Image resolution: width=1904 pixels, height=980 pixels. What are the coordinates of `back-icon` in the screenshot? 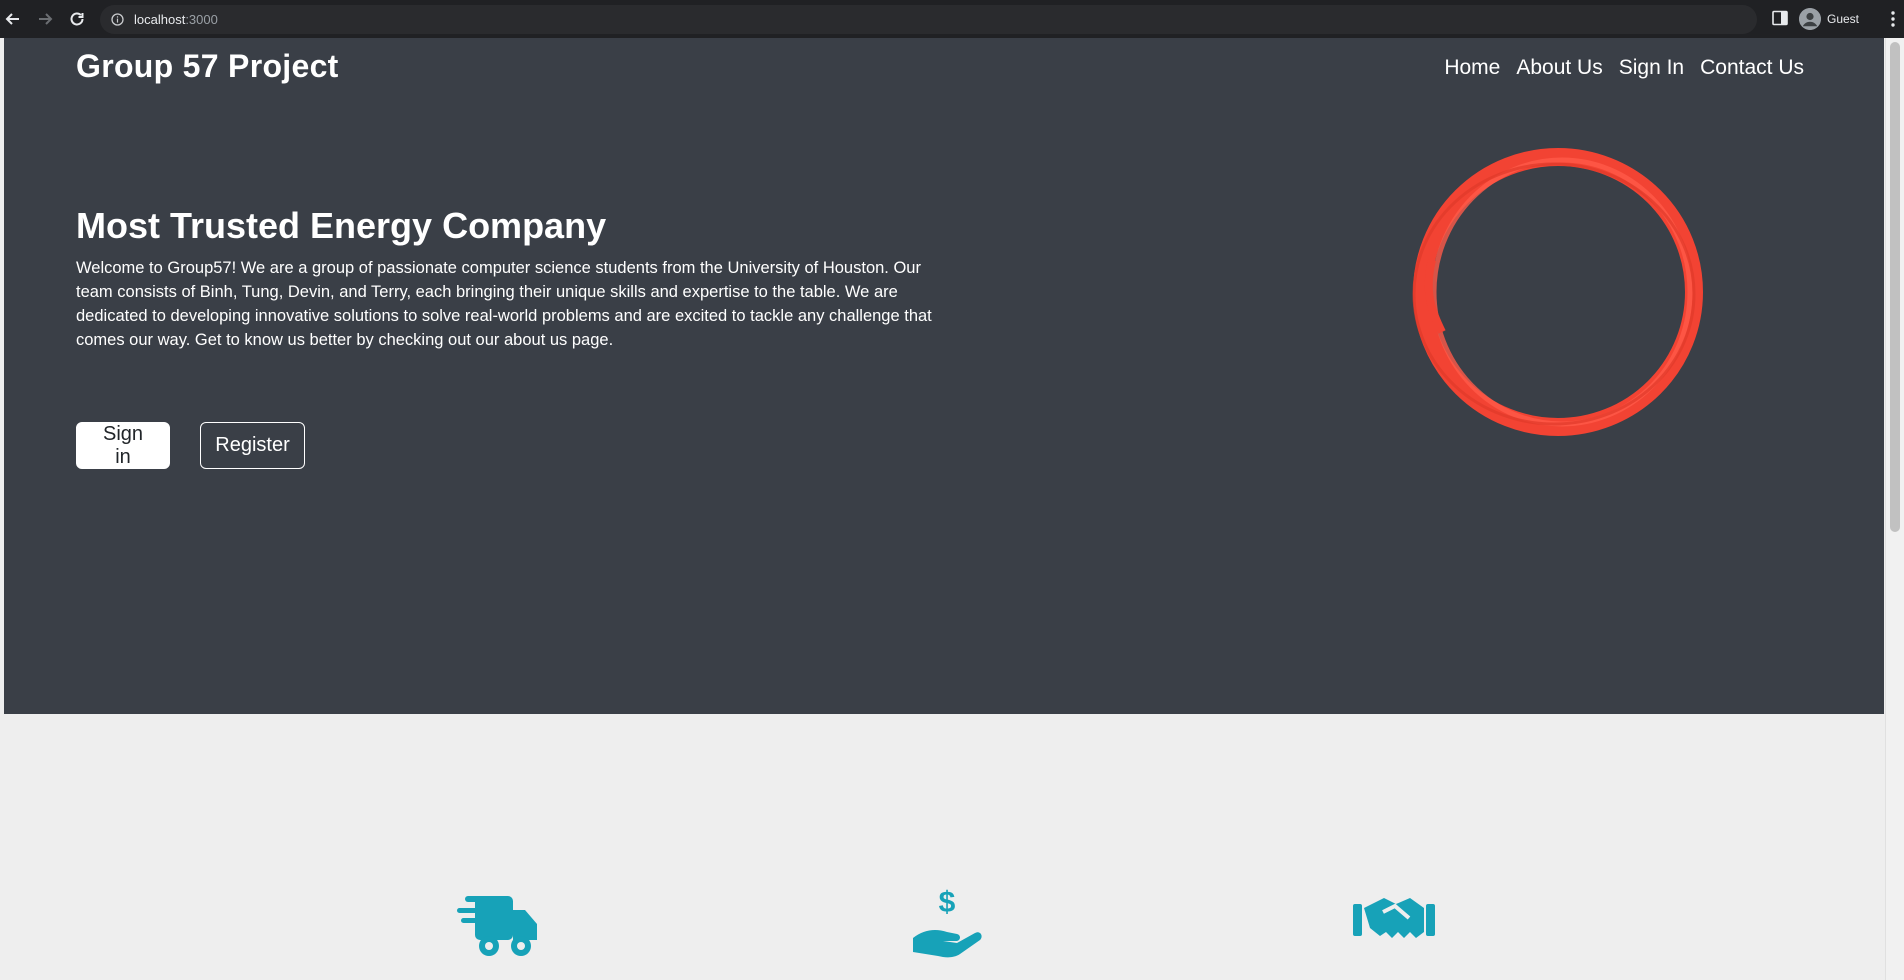 It's located at (13, 19).